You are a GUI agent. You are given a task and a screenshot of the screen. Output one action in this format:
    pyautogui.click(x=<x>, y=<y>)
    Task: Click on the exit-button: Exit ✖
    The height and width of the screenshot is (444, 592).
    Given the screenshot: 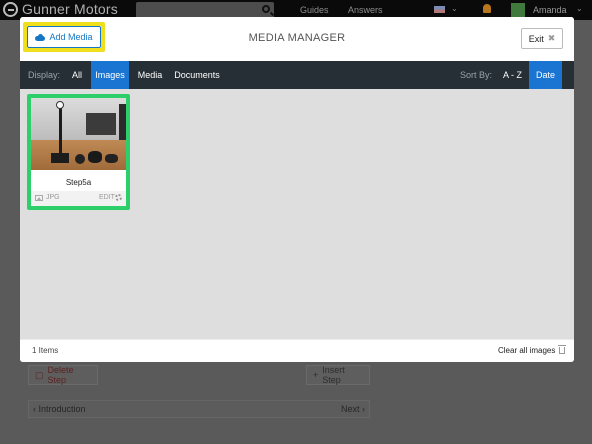 What is the action you would take?
    pyautogui.click(x=542, y=38)
    